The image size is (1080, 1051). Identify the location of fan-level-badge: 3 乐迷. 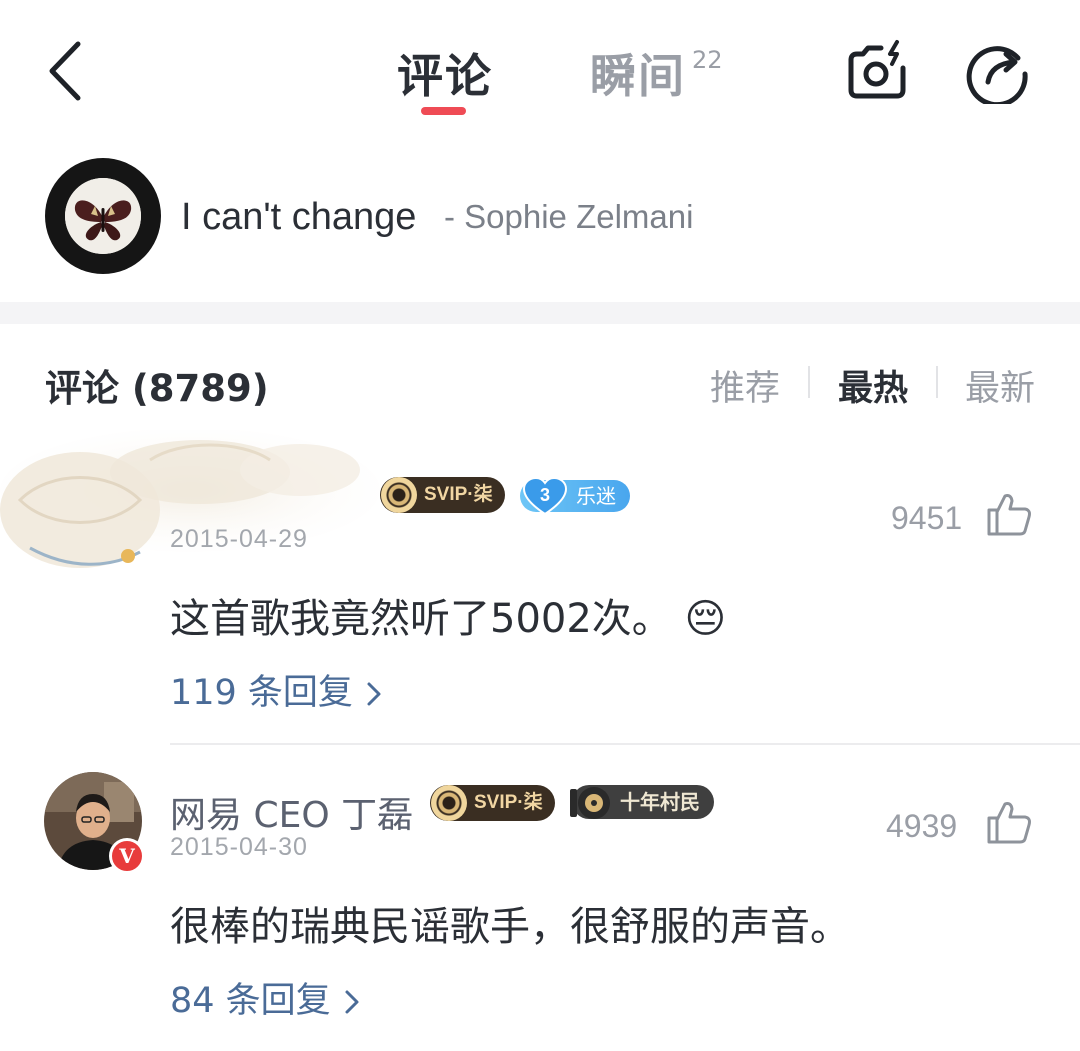
(575, 496).